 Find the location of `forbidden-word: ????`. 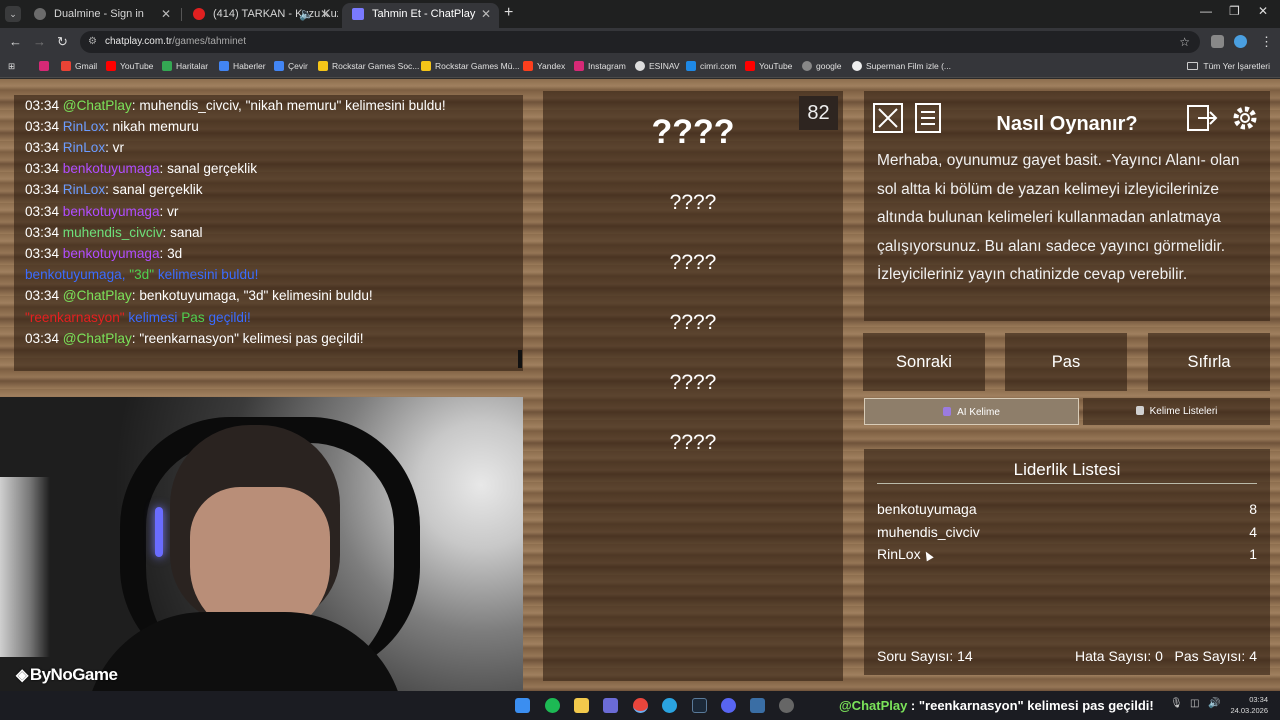

forbidden-word: ???? is located at coordinates (693, 262).